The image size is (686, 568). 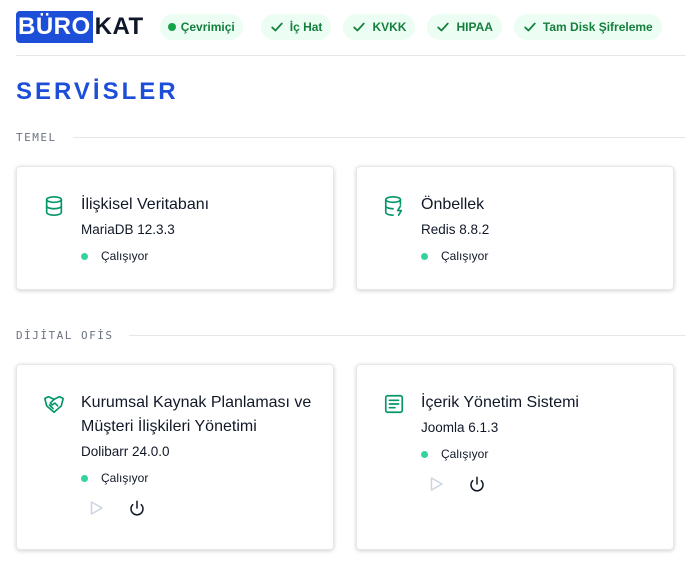 I want to click on header-divider, so click(x=351, y=55).